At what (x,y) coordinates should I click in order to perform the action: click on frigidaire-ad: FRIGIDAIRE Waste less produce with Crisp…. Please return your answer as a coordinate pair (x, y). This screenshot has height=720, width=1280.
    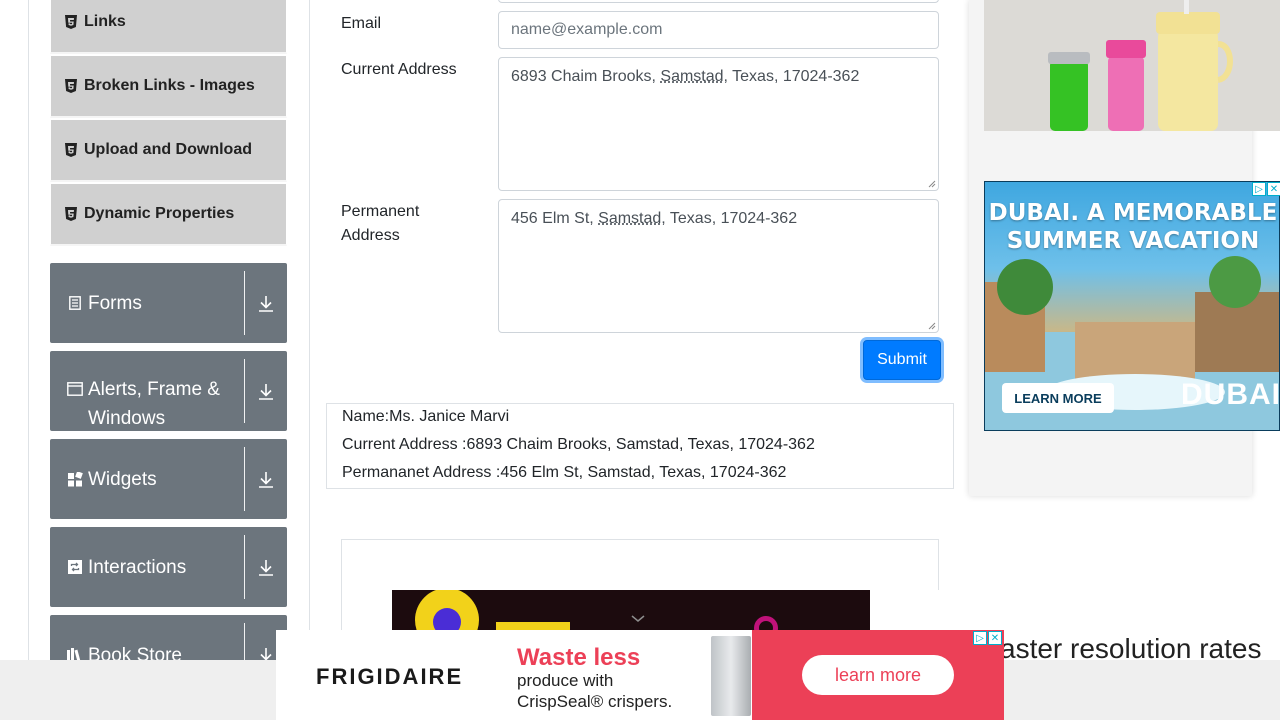
    Looking at the image, I should click on (640, 675).